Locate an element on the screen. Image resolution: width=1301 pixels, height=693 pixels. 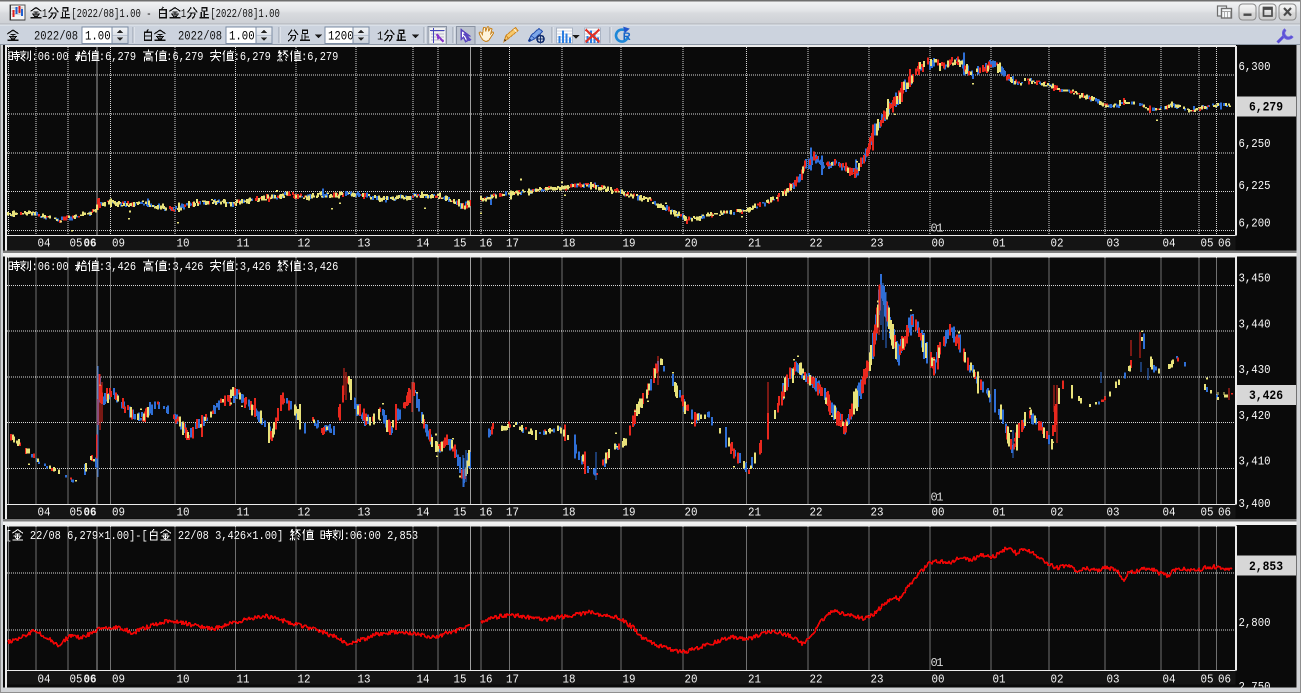
svg-text: 6,200 is located at coordinates (1255, 224).